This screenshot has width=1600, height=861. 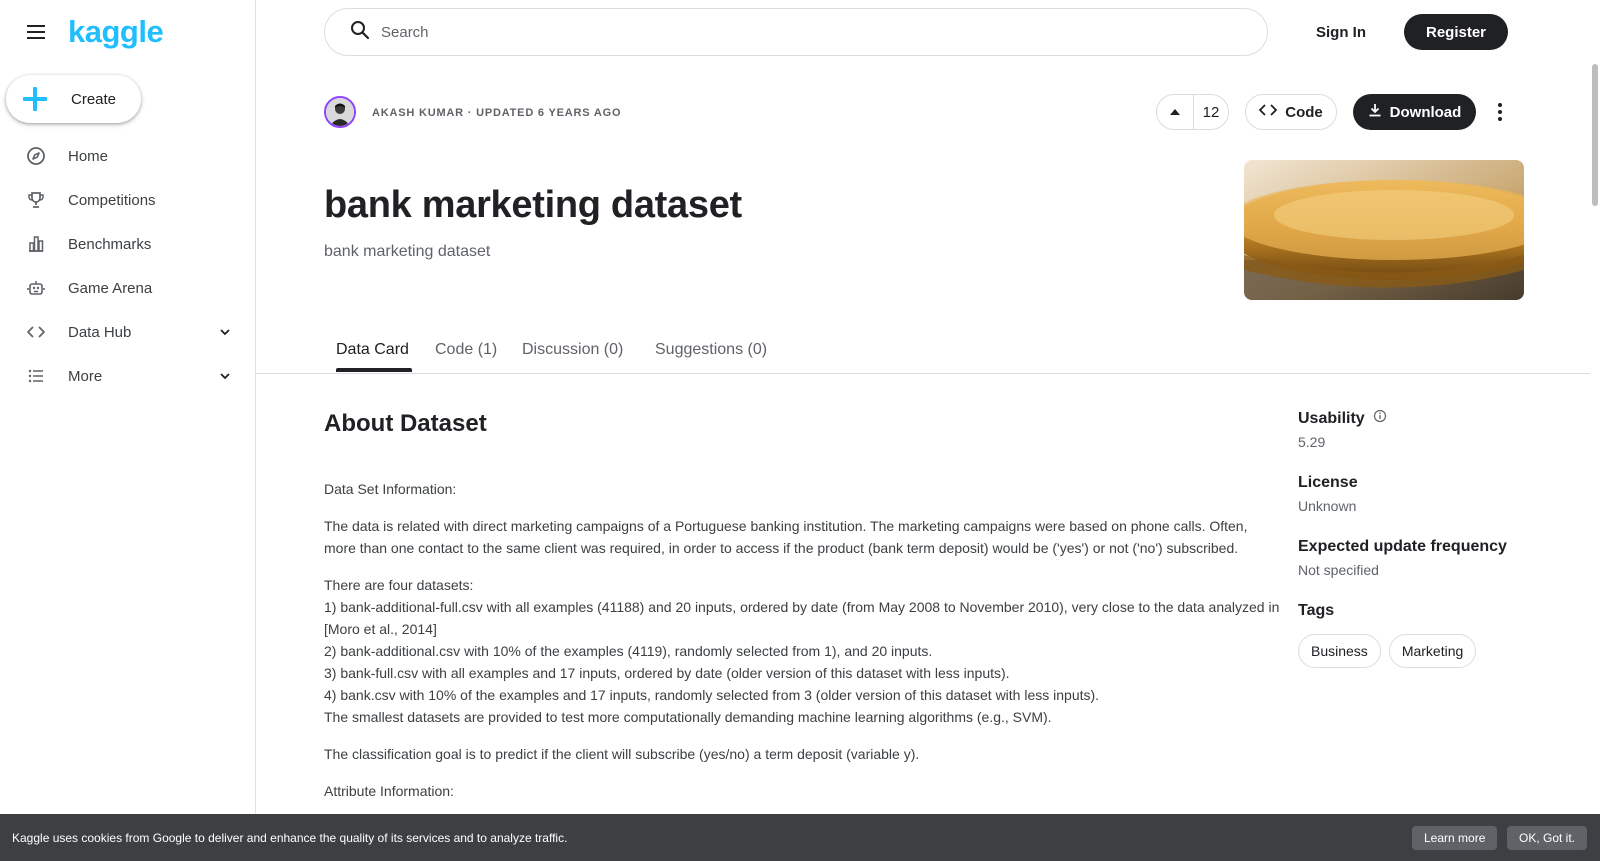 I want to click on tags-block: Tags Business Marketing, so click(x=1418, y=635).